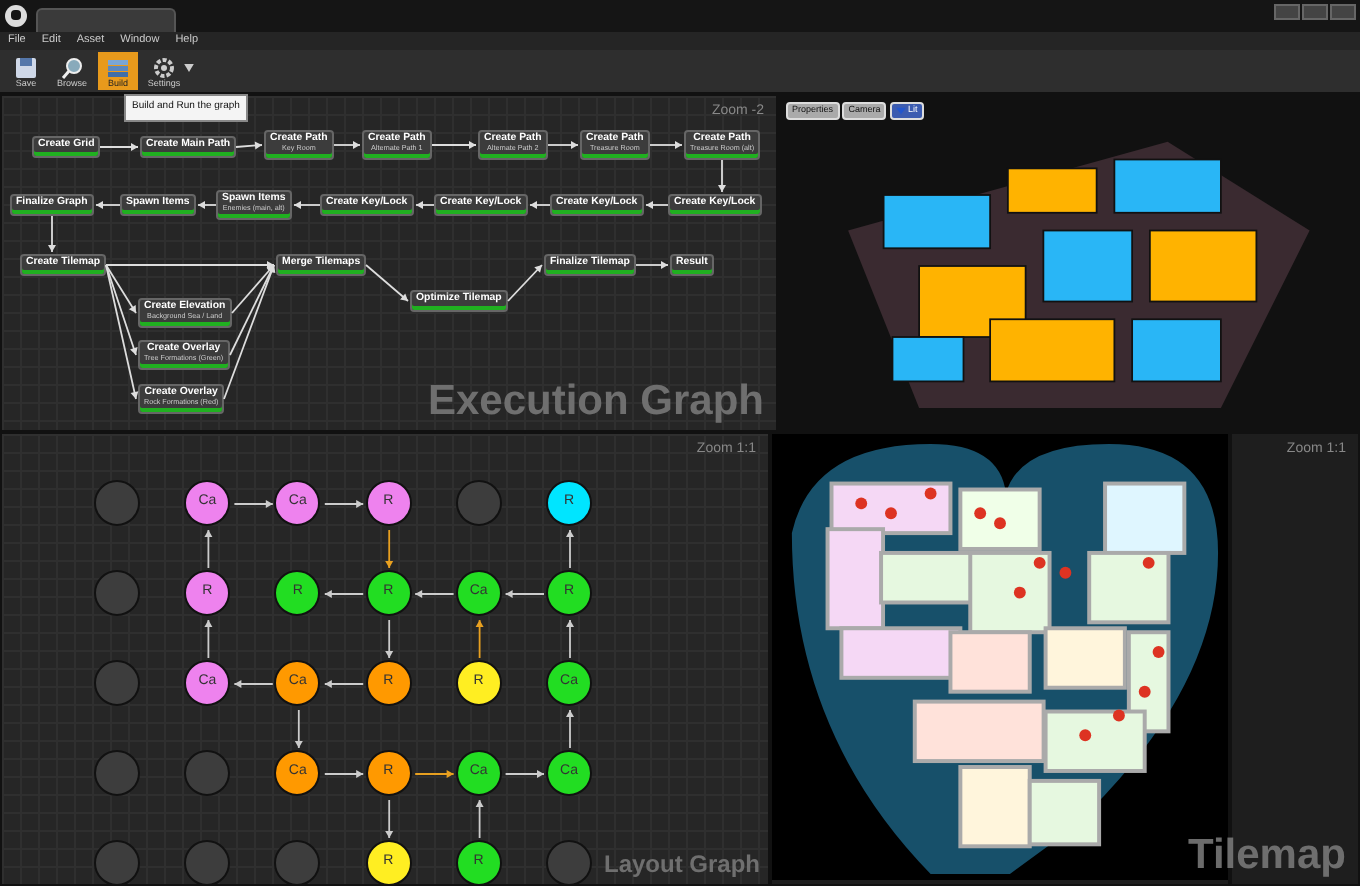 The width and height of the screenshot is (1360, 886). What do you see at coordinates (595, 401) in the screenshot?
I see `panel-title: Execution Graph` at bounding box center [595, 401].